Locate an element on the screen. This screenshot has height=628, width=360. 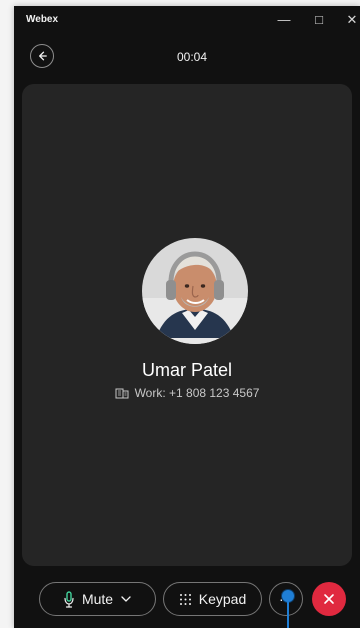
avatar-photo is located at coordinates (195, 291).